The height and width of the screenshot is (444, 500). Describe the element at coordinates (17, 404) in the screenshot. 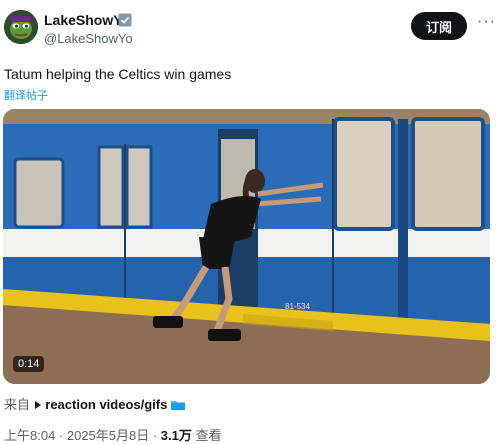

I see `source-prefix: 来自` at that location.